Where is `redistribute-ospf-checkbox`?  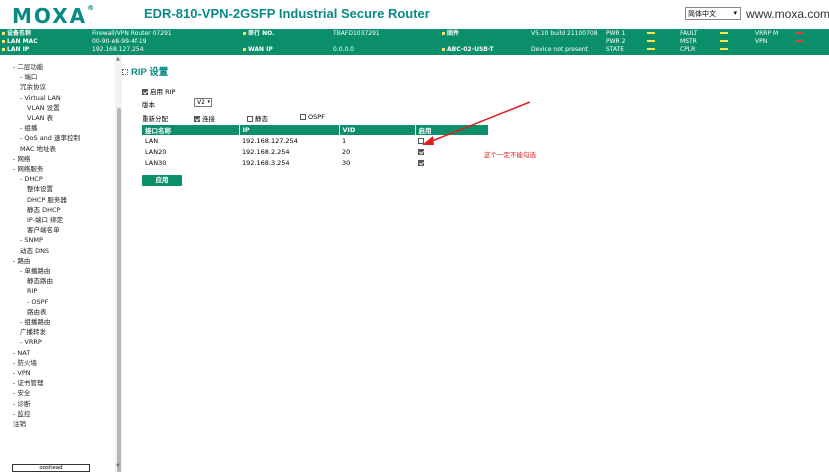 redistribute-ospf-checkbox is located at coordinates (303, 117).